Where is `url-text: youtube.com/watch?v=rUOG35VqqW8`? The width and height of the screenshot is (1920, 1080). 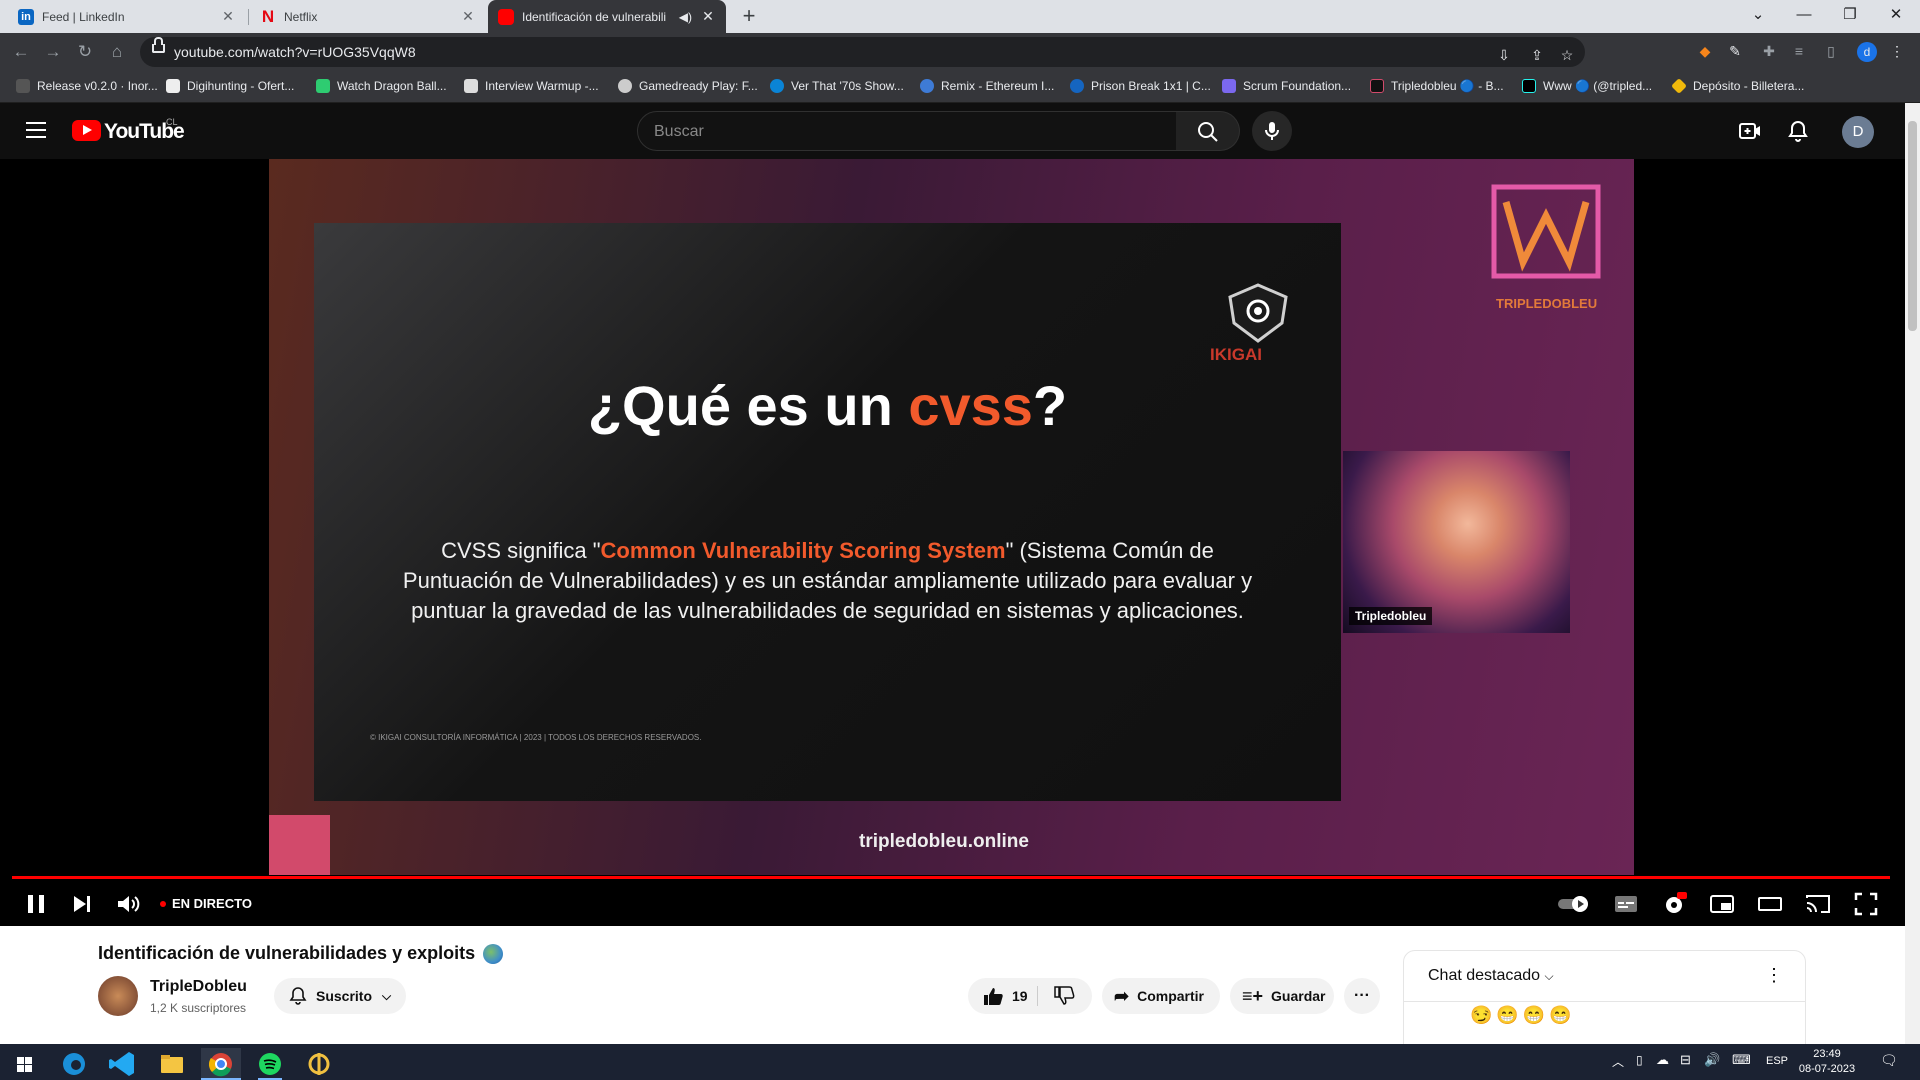
url-text: youtube.com/watch?v=rUOG35VqqW8 is located at coordinates (295, 52).